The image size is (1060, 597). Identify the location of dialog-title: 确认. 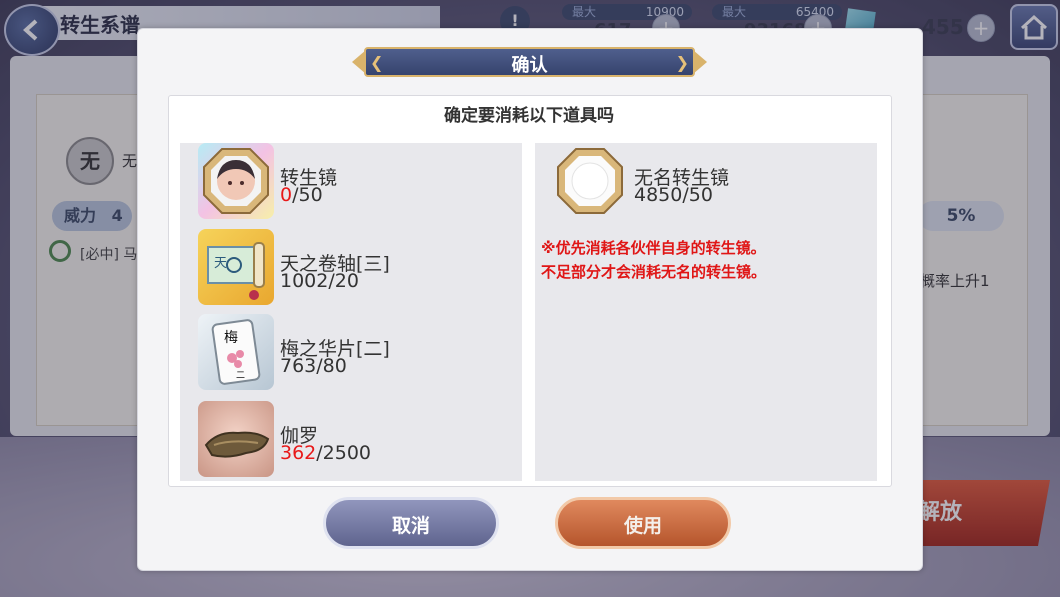
(529, 65).